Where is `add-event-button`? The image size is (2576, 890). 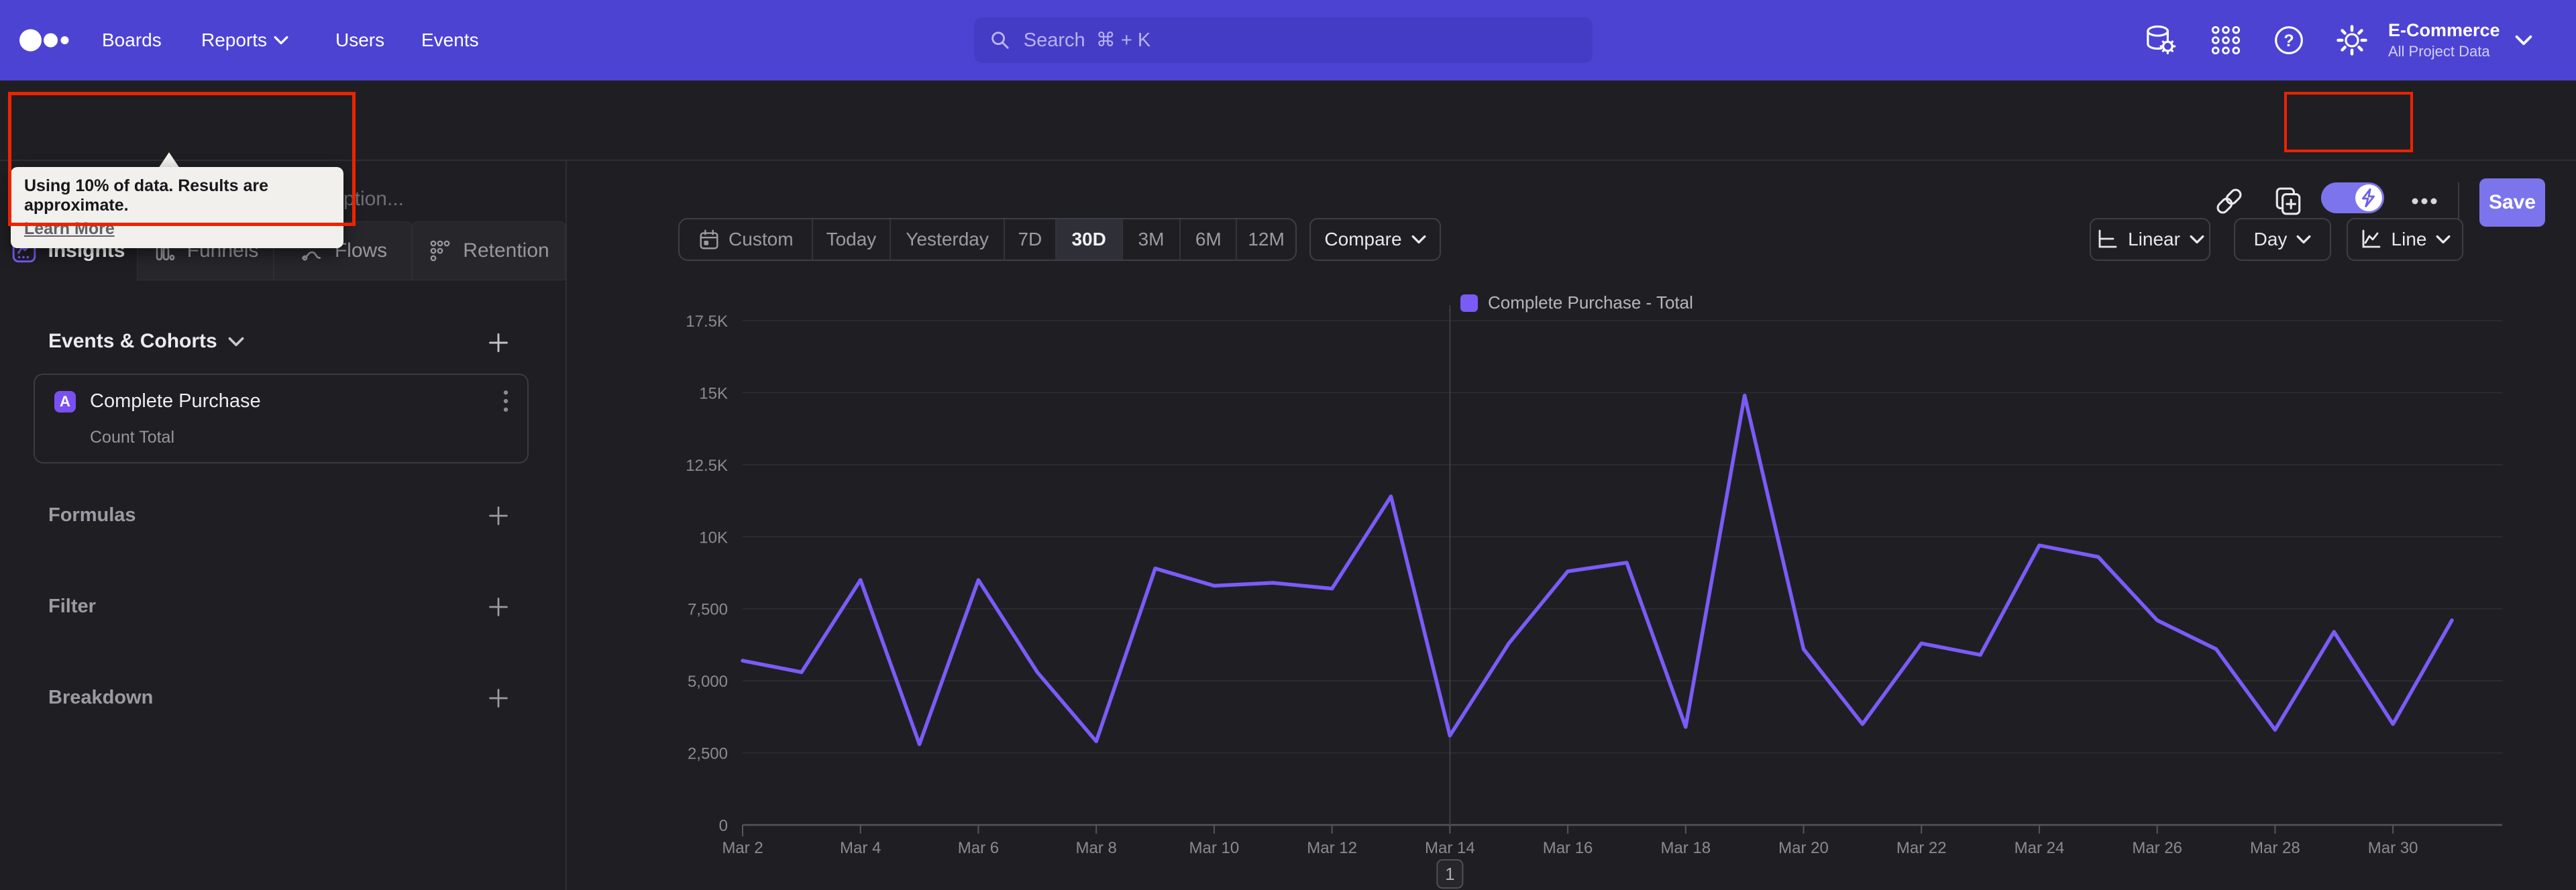
add-event-button is located at coordinates (498, 342).